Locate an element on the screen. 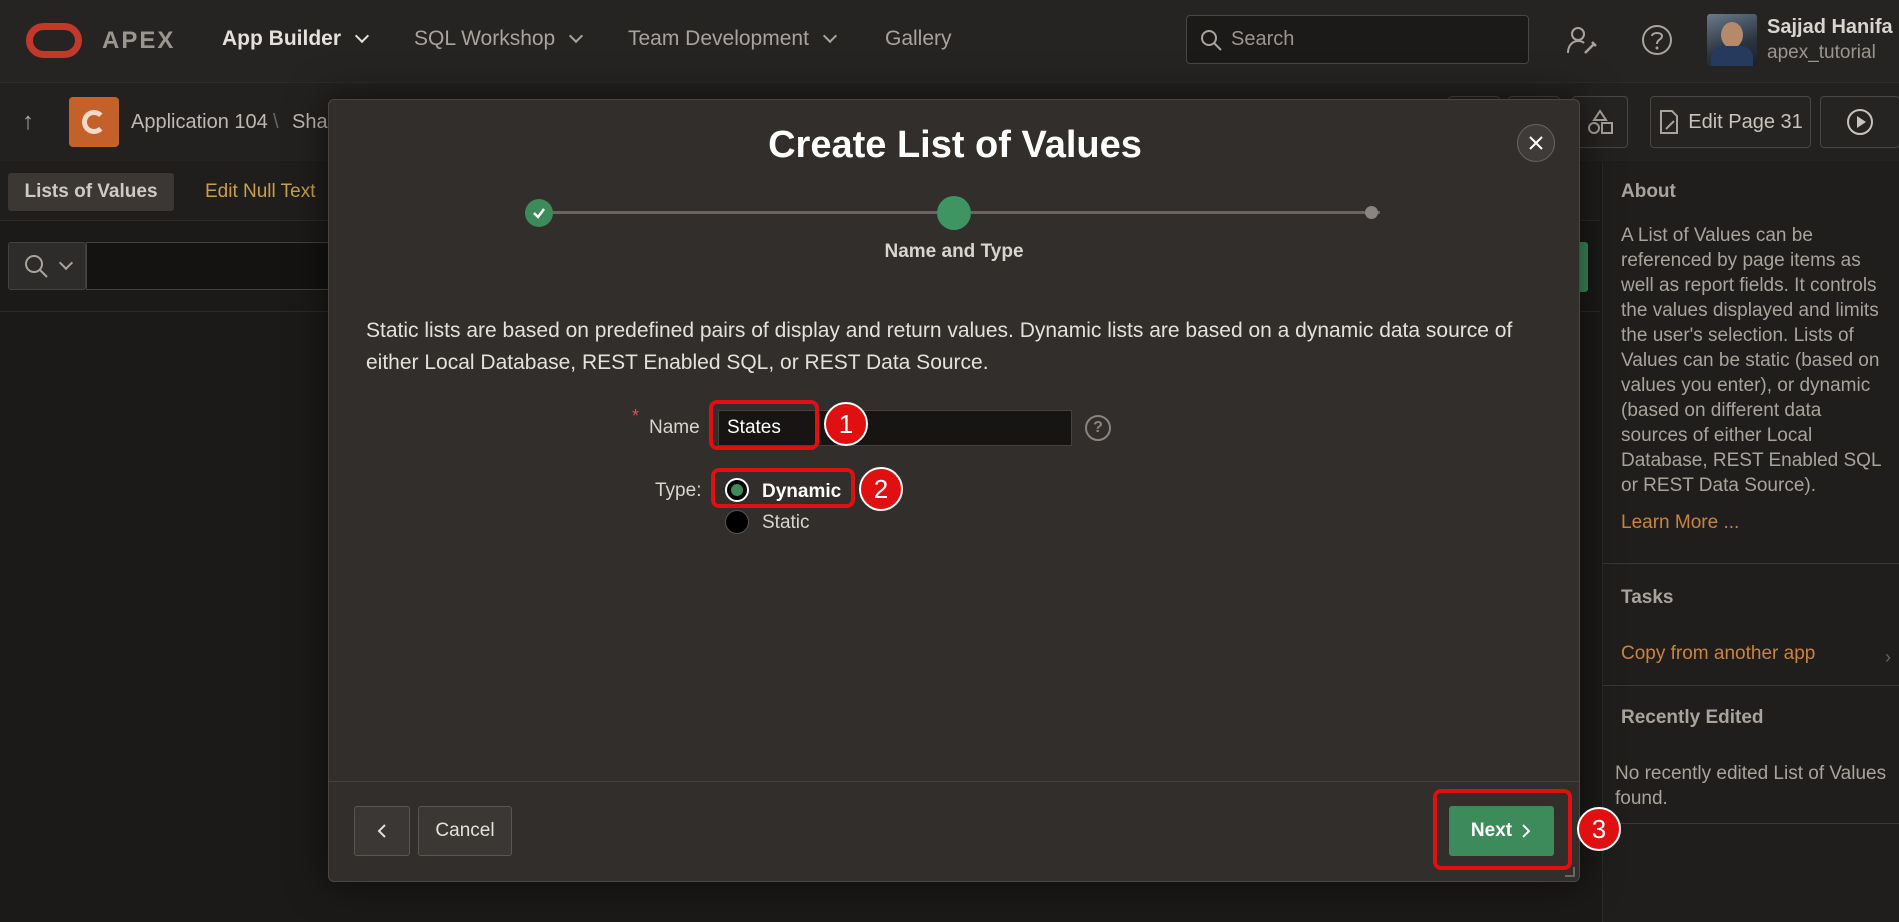 The height and width of the screenshot is (922, 1899). edit-page-button: Edit Page 31 is located at coordinates (1730, 122).